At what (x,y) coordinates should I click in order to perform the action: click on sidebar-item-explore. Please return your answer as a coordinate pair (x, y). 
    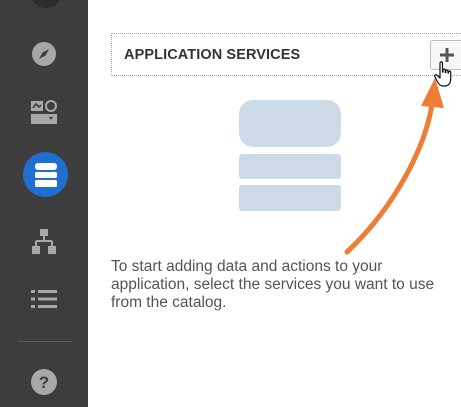
    Looking at the image, I should click on (44, 54).